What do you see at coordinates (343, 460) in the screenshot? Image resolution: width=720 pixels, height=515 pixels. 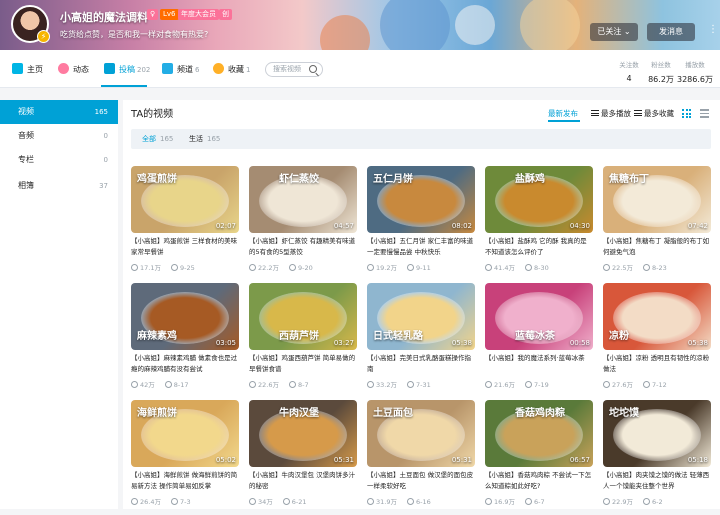 I see `video-duration: 05:31` at bounding box center [343, 460].